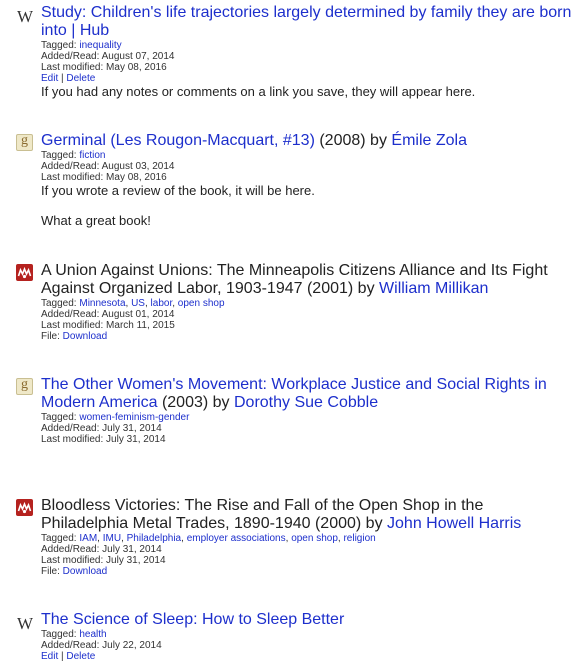  What do you see at coordinates (73, 155) in the screenshot?
I see `tags-row: Tagged: fiction` at bounding box center [73, 155].